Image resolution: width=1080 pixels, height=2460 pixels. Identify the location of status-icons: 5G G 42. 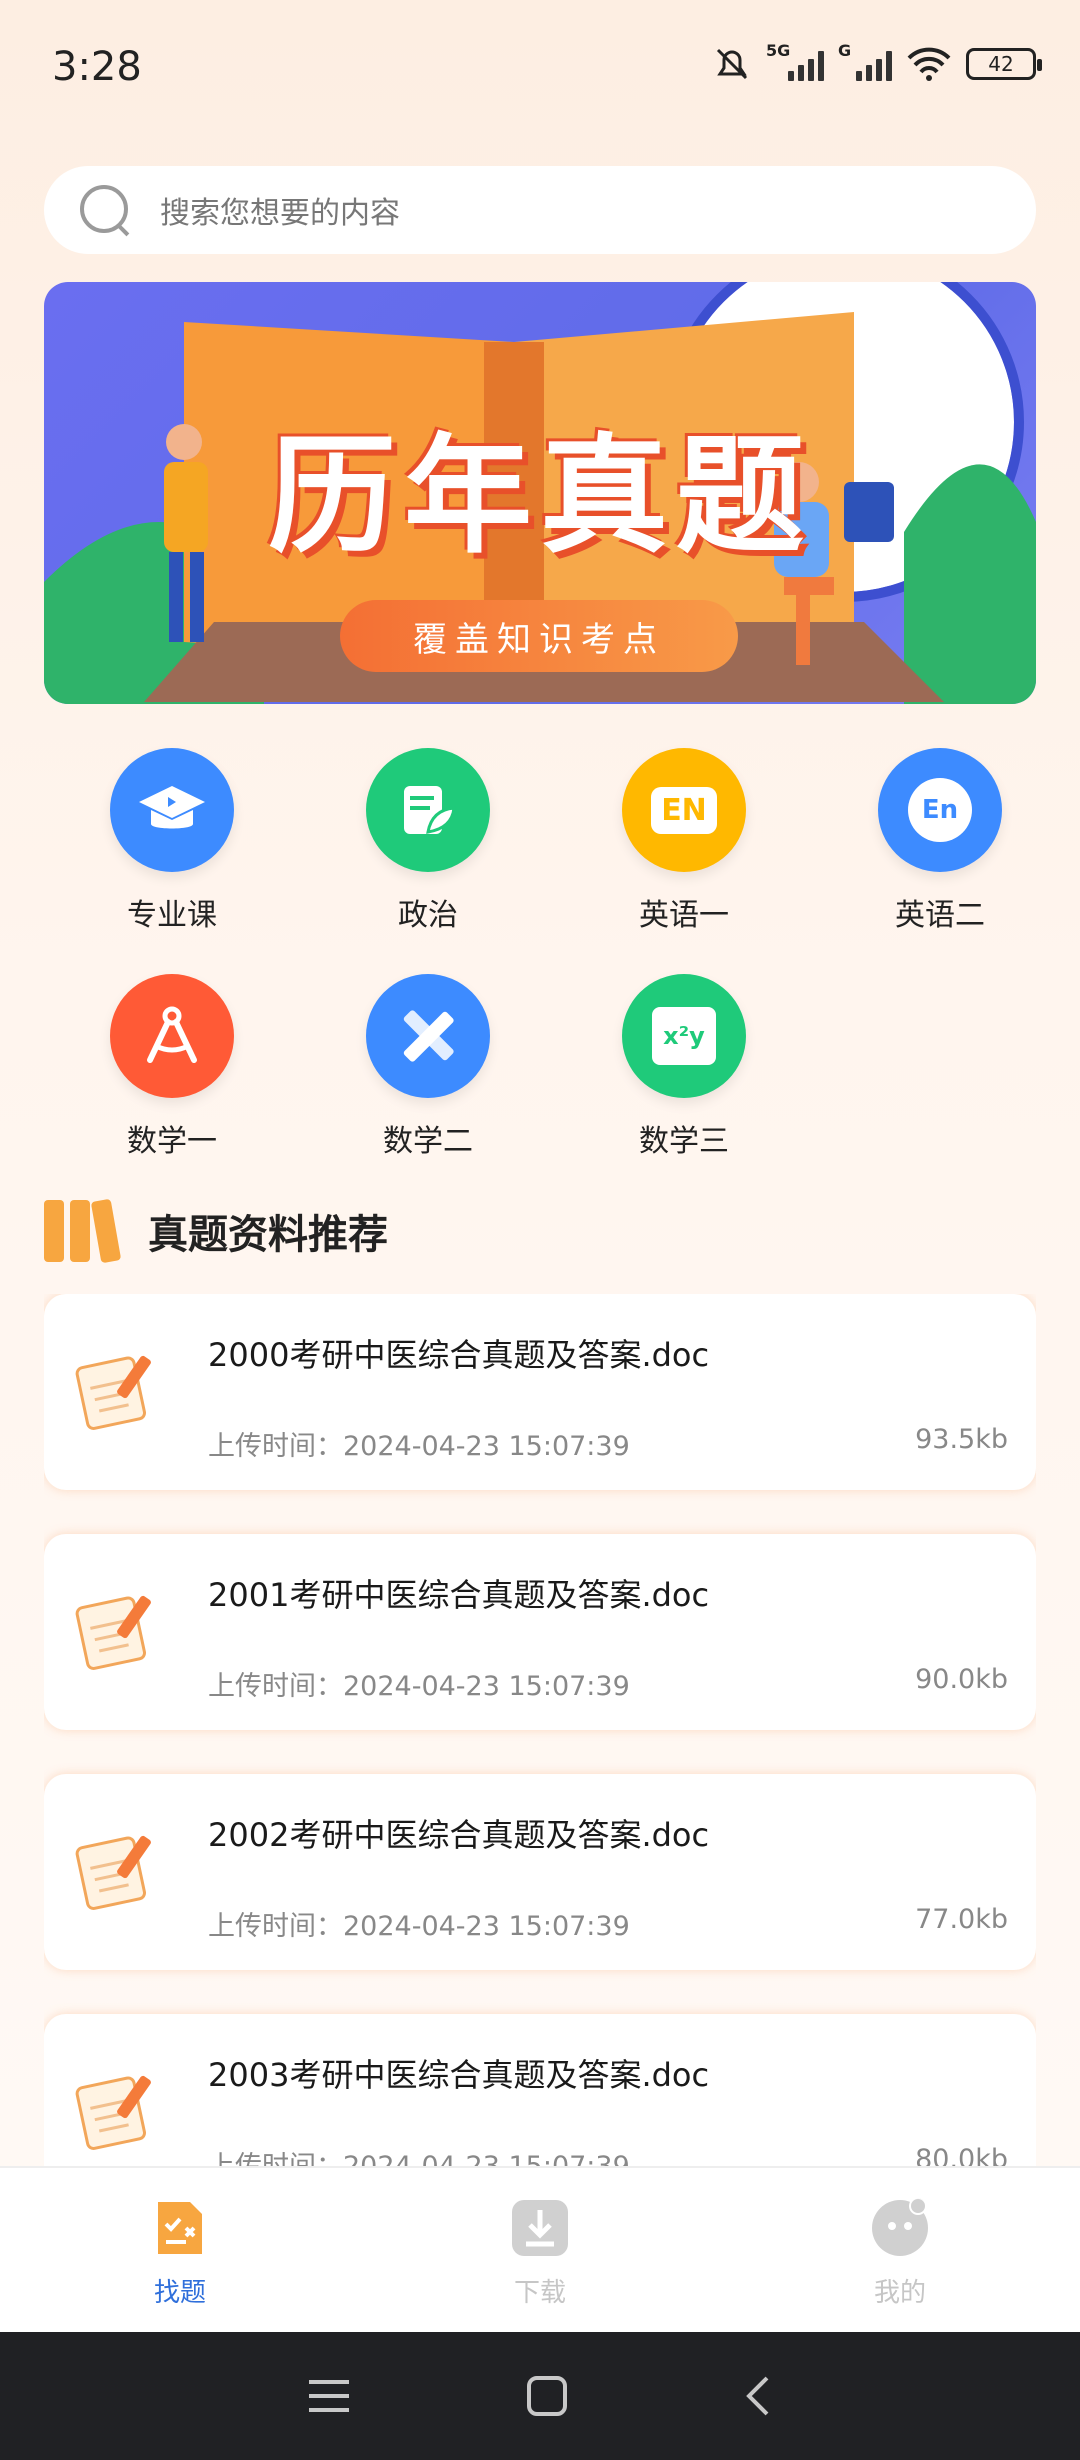
(877, 62).